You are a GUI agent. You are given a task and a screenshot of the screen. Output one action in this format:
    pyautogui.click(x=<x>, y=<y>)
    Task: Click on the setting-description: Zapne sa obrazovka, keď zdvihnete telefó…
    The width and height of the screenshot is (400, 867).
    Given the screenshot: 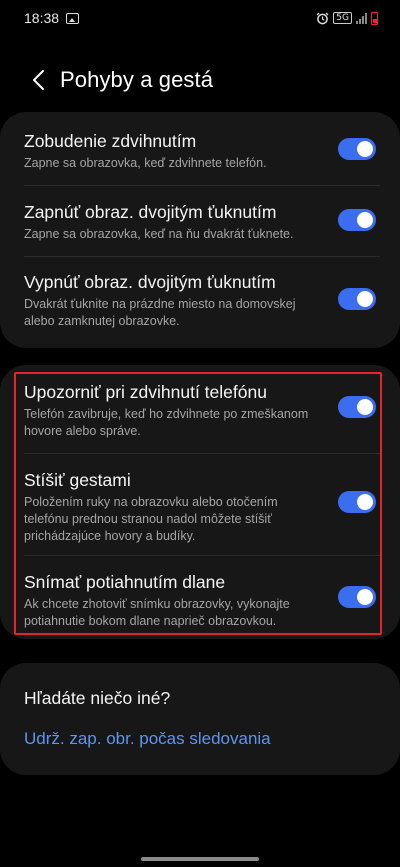 What is the action you would take?
    pyautogui.click(x=145, y=163)
    